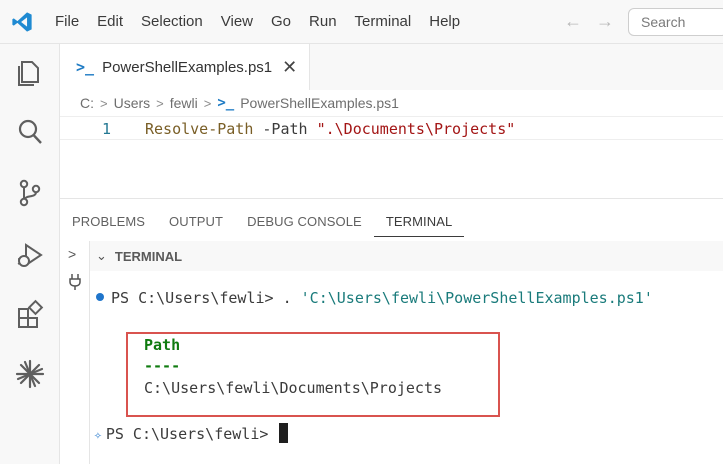 This screenshot has width=723, height=464. Describe the element at coordinates (323, 22) in the screenshot. I see `menu-run: Run` at that location.